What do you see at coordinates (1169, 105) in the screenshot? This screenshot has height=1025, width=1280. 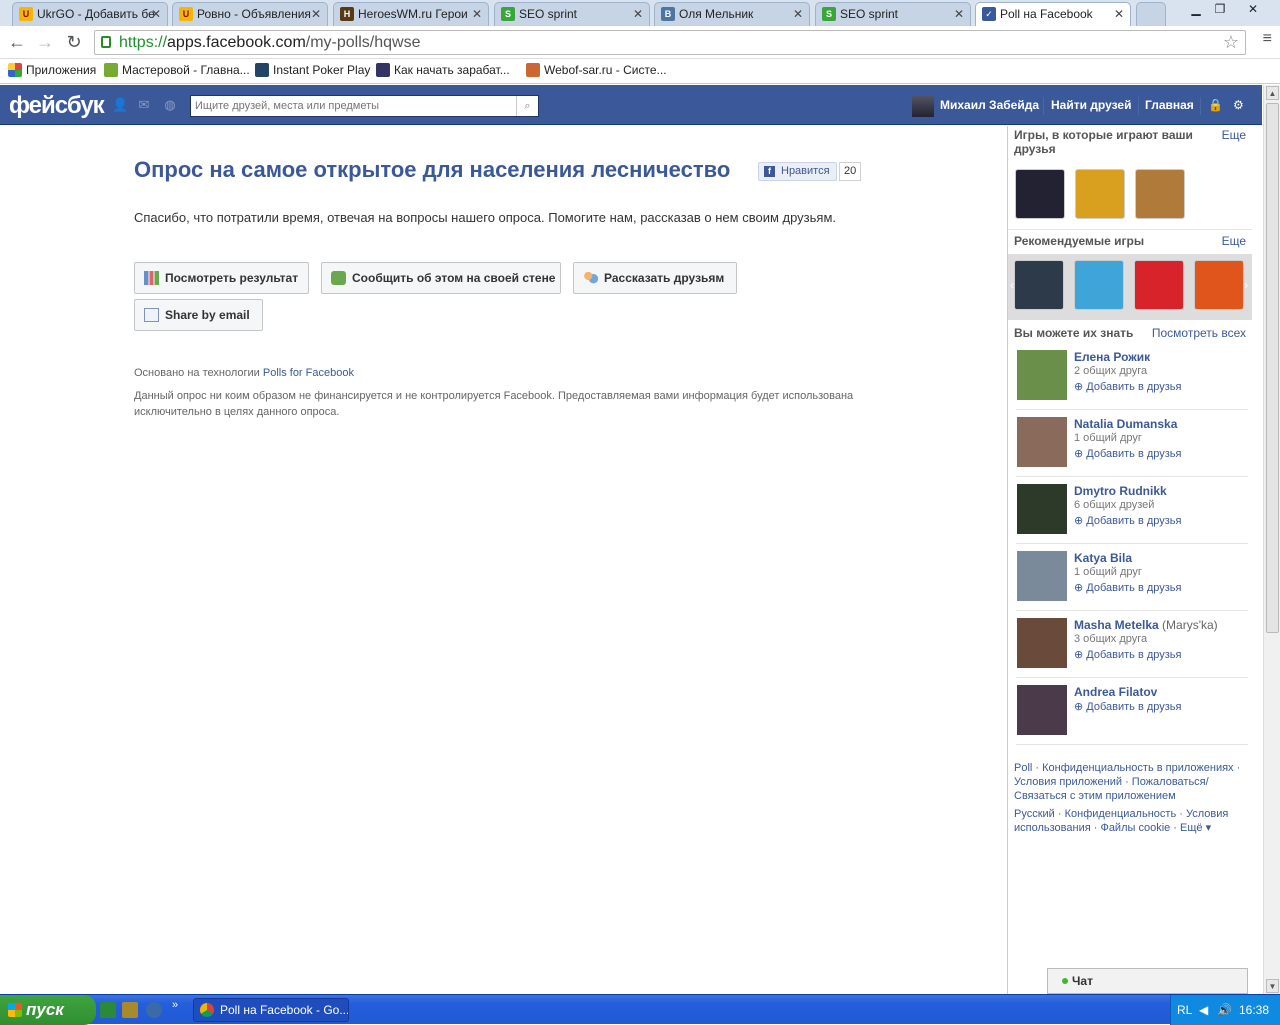 I see `home-link: Главная` at bounding box center [1169, 105].